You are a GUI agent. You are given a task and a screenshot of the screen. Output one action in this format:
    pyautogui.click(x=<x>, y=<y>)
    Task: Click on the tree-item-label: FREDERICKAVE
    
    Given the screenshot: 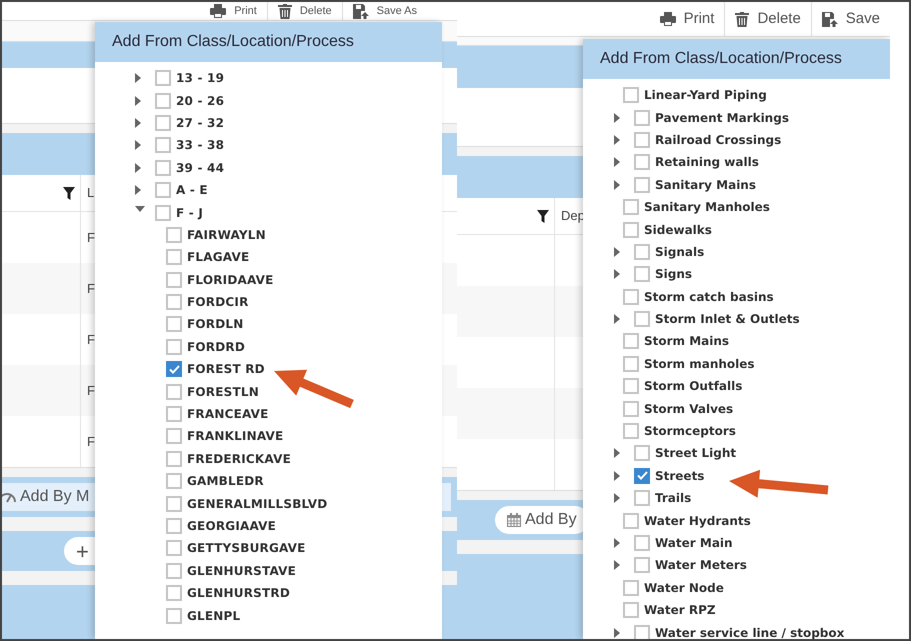 What is the action you would take?
    pyautogui.click(x=239, y=459)
    